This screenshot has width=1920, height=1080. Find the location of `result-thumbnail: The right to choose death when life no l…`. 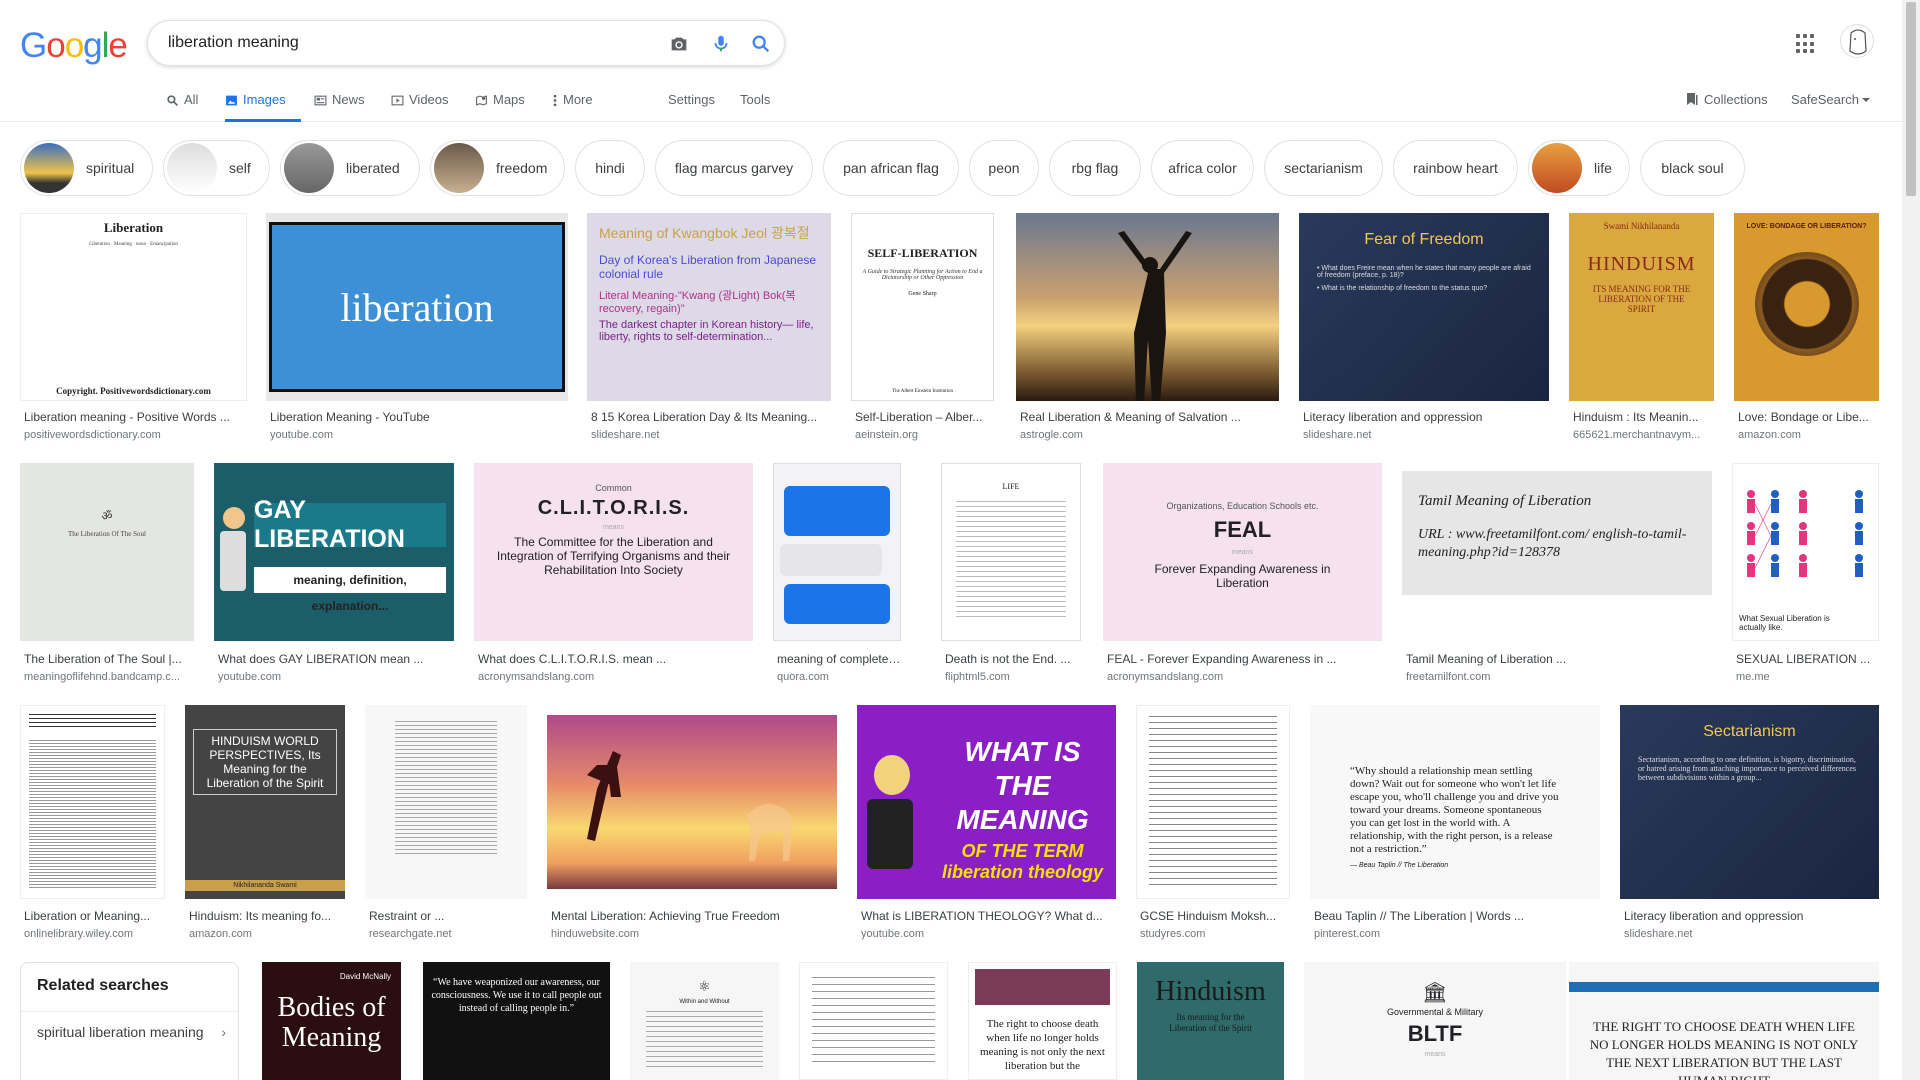

result-thumbnail: The right to choose death when life no l… is located at coordinates (1042, 1021).